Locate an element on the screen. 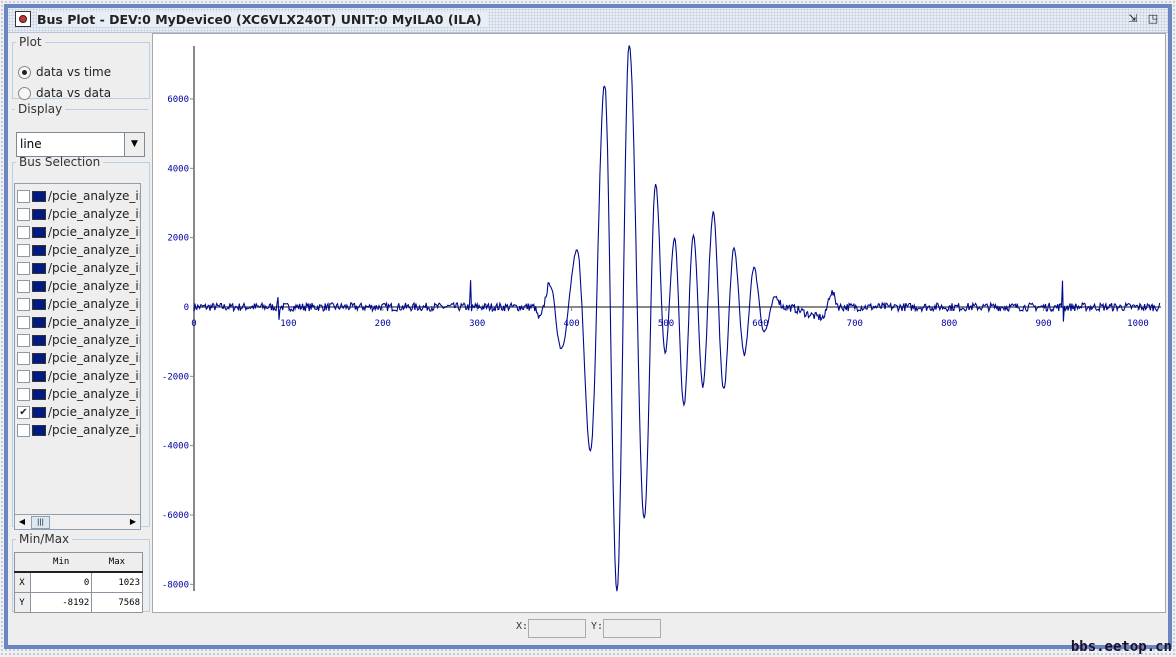 This screenshot has width=1176, height=657. scroll-thumb: ||| is located at coordinates (40, 522).